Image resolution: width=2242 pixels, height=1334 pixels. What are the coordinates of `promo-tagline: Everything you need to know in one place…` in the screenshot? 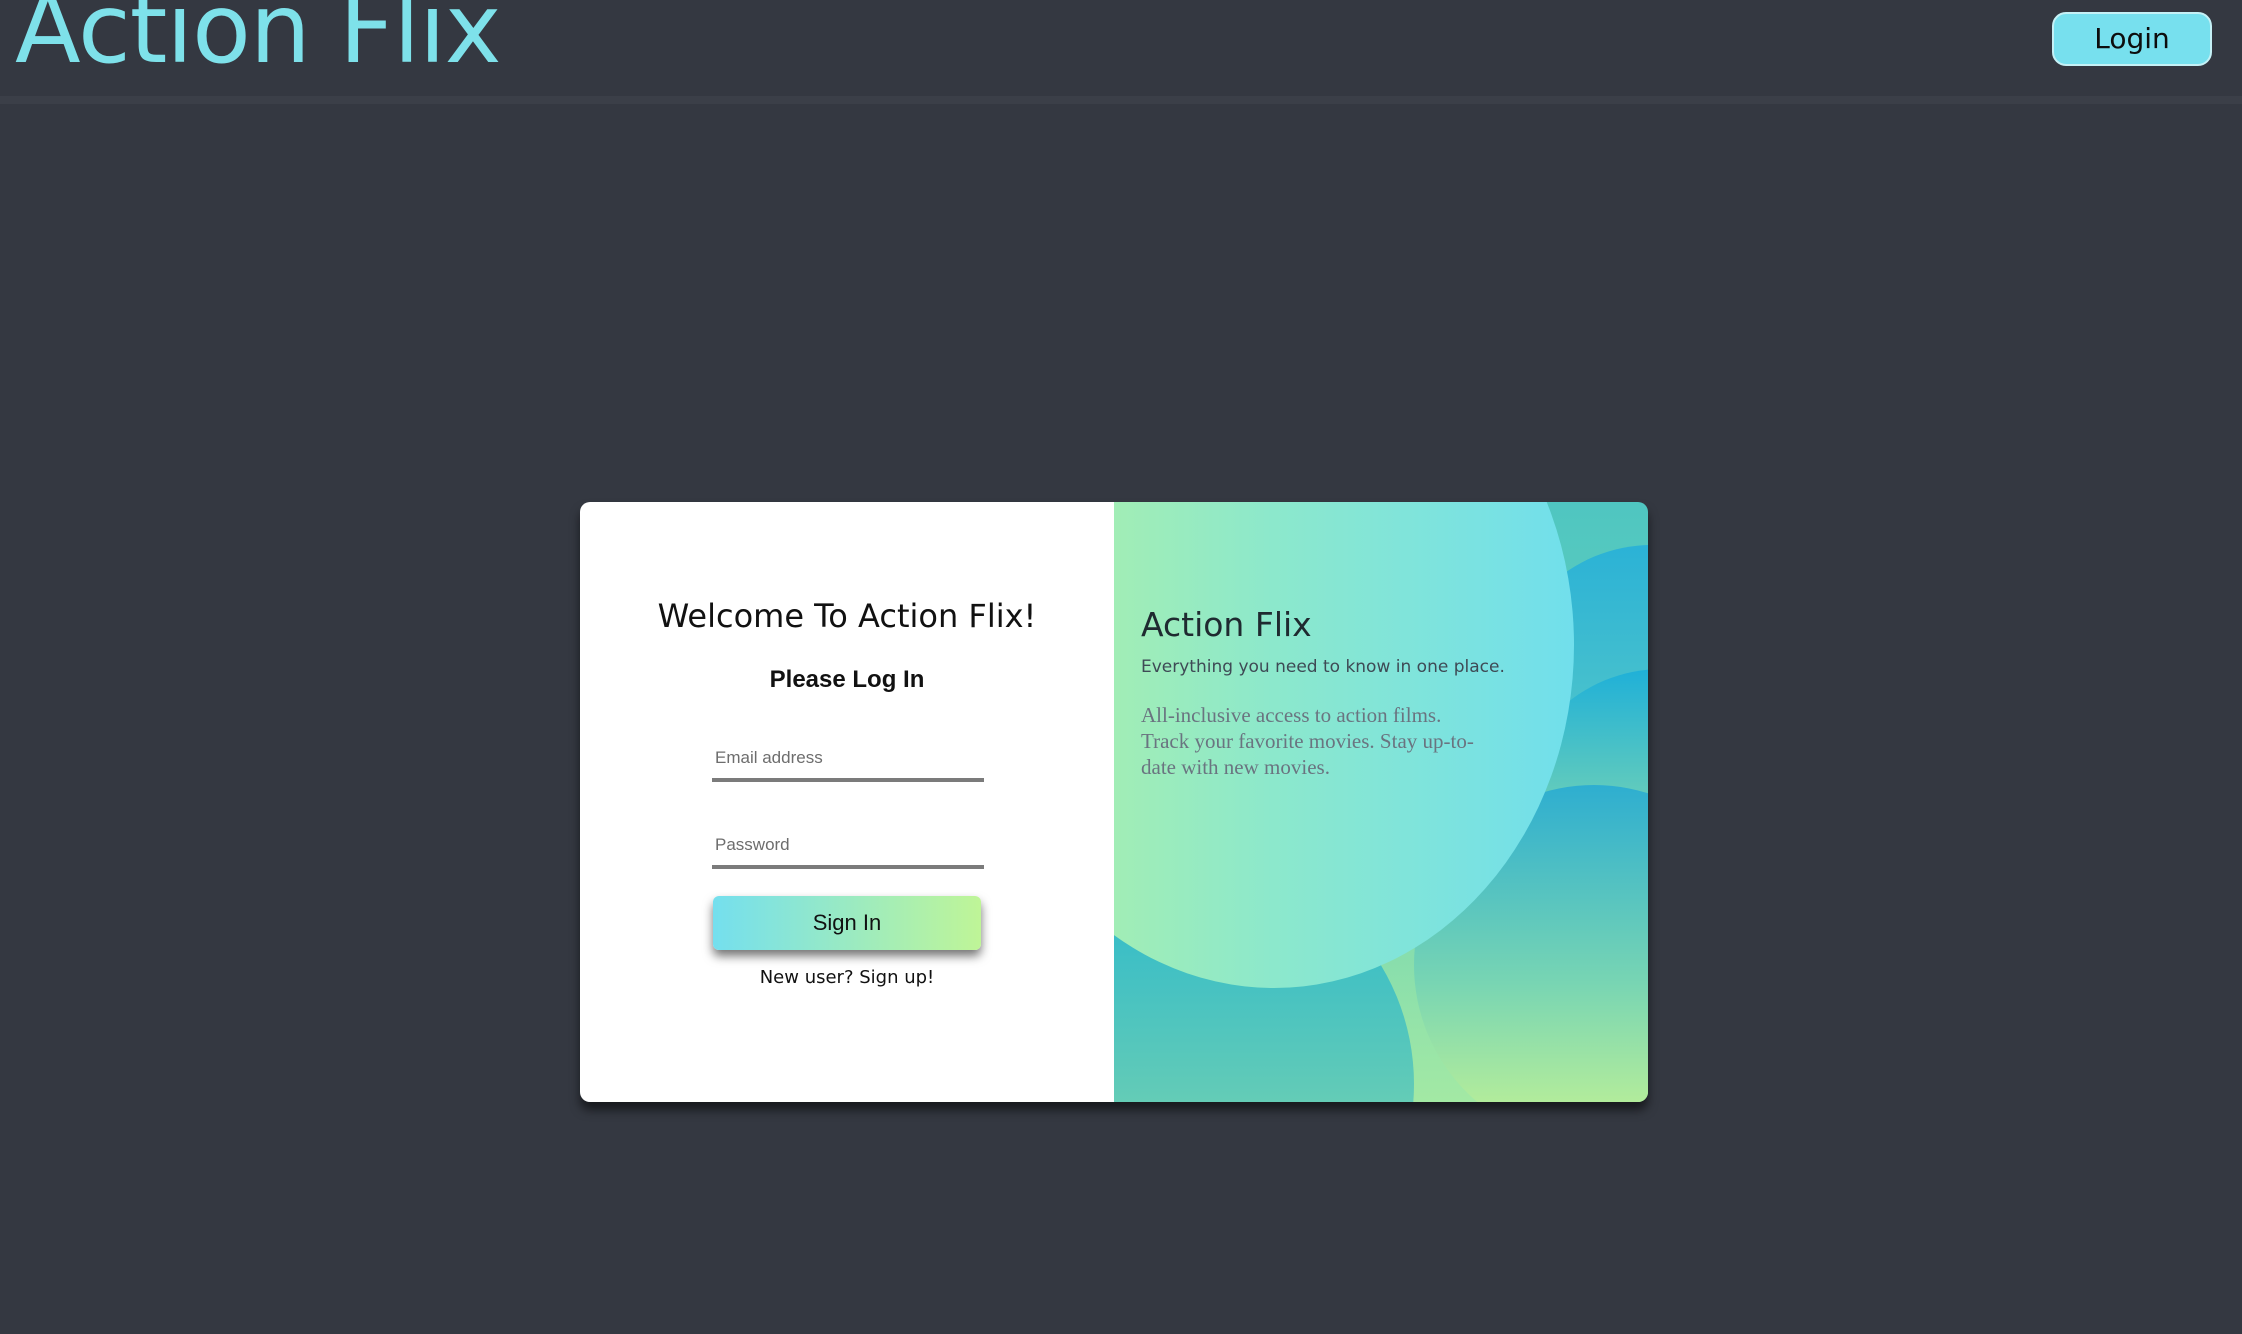 It's located at (1323, 667).